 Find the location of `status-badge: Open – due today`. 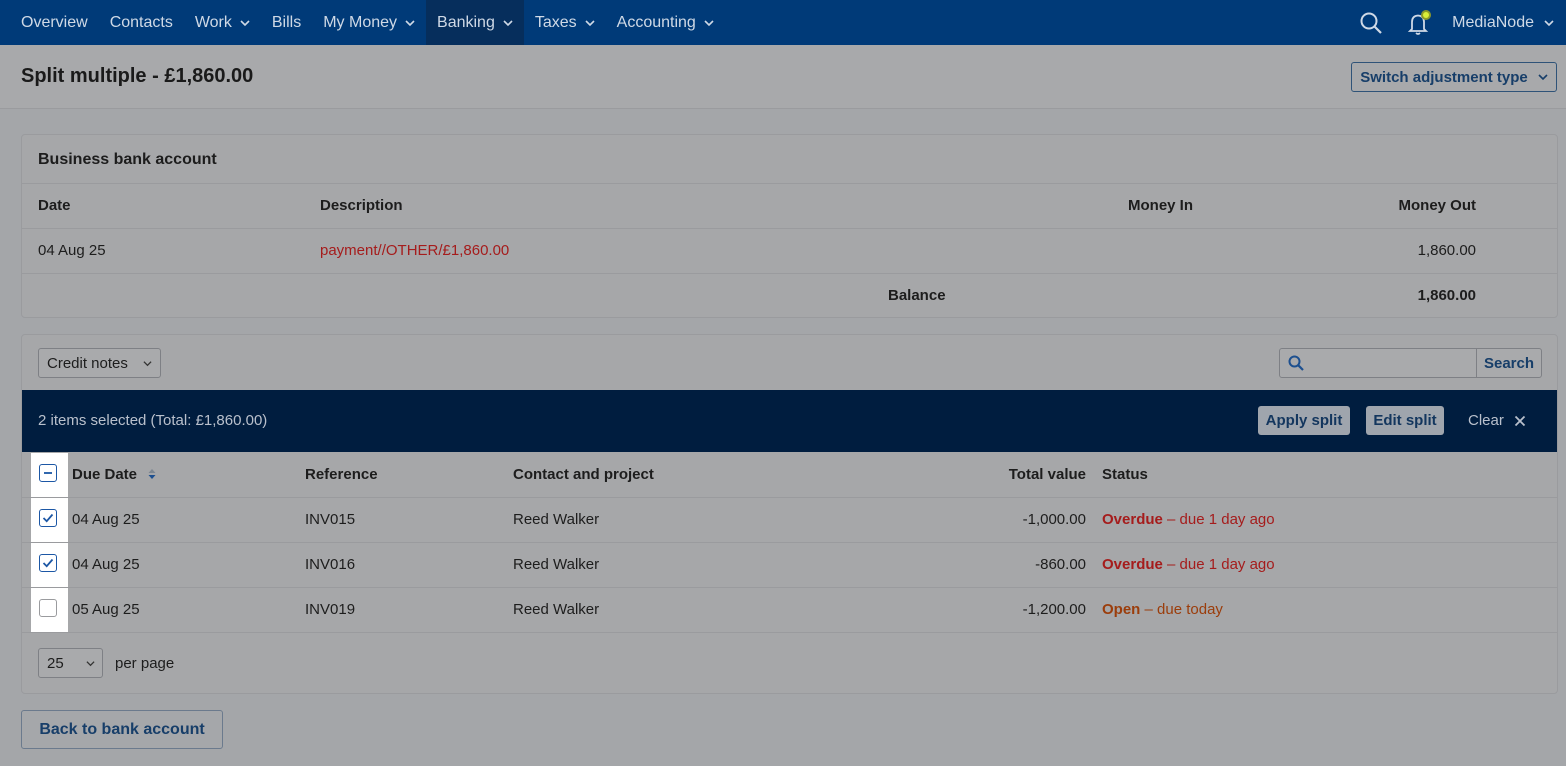

status-badge: Open – due today is located at coordinates (1162, 609).